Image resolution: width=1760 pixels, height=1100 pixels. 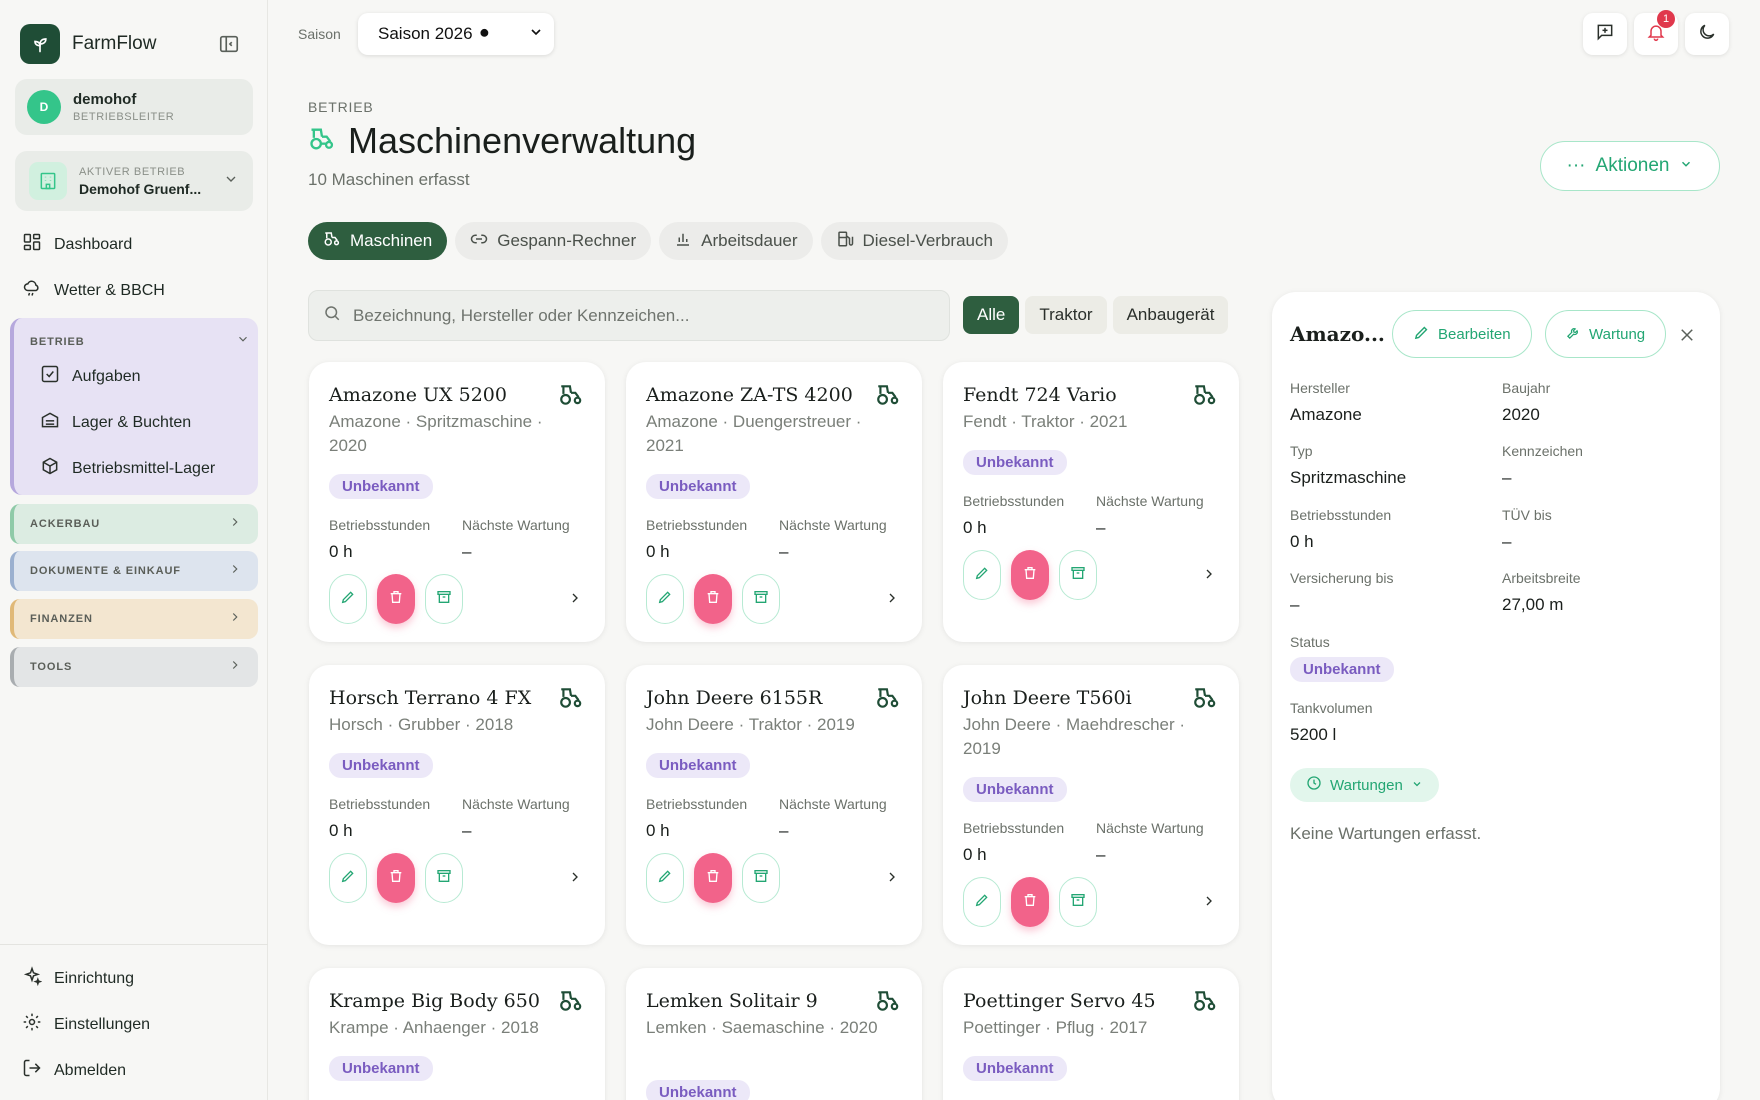 I want to click on tab-gespann-rechner: Gespann-Rechner, so click(x=553, y=241).